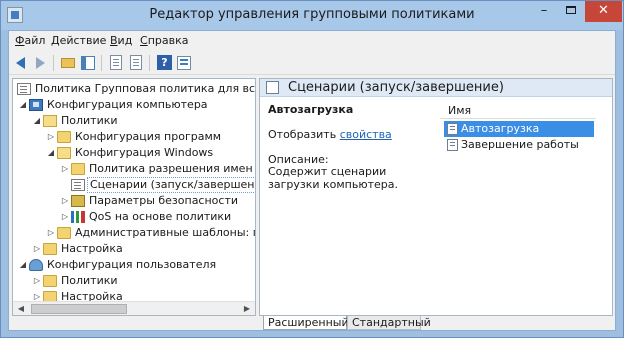  I want to click on tree-item-label: QoS на основе политики, so click(160, 216).